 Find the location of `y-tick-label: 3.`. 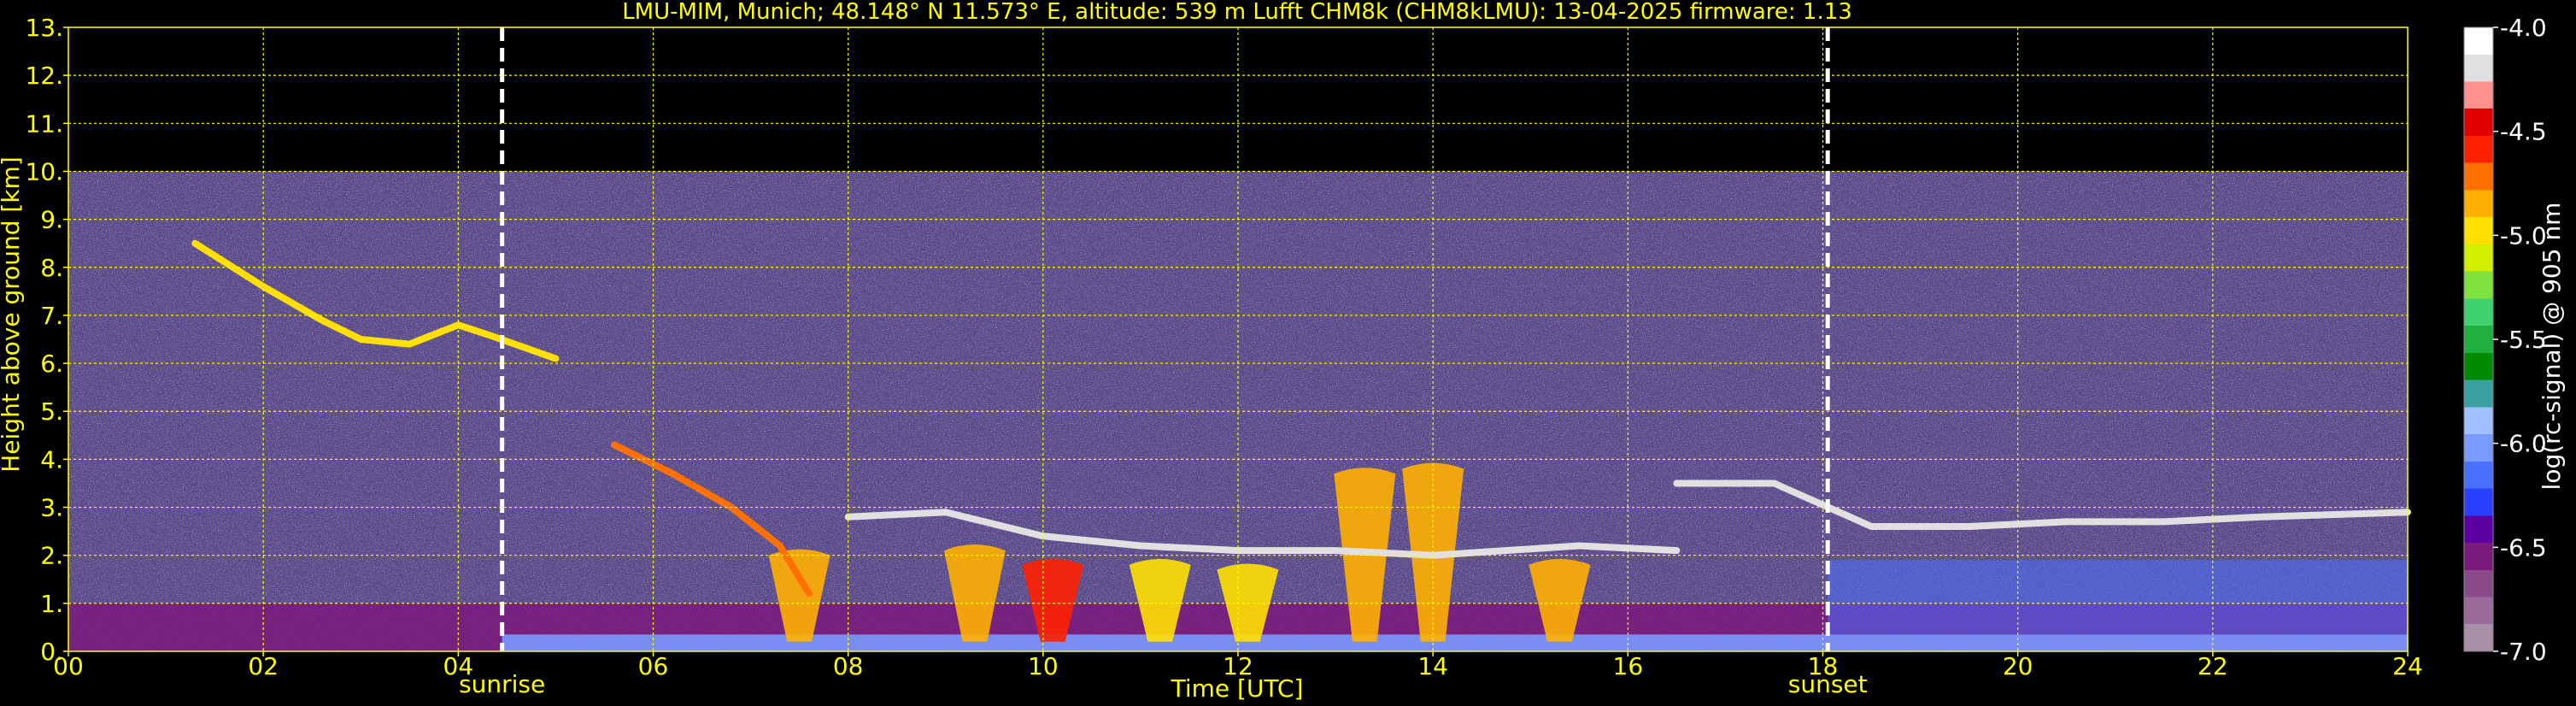

y-tick-label: 3. is located at coordinates (51, 508).